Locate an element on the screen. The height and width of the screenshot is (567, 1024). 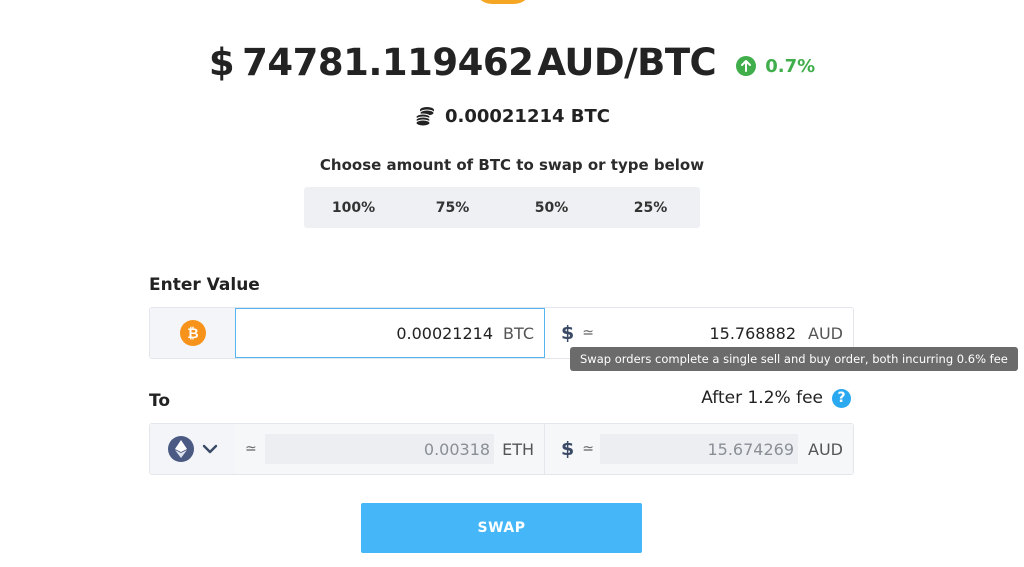
crypto-unit: BTC is located at coordinates (518, 333).